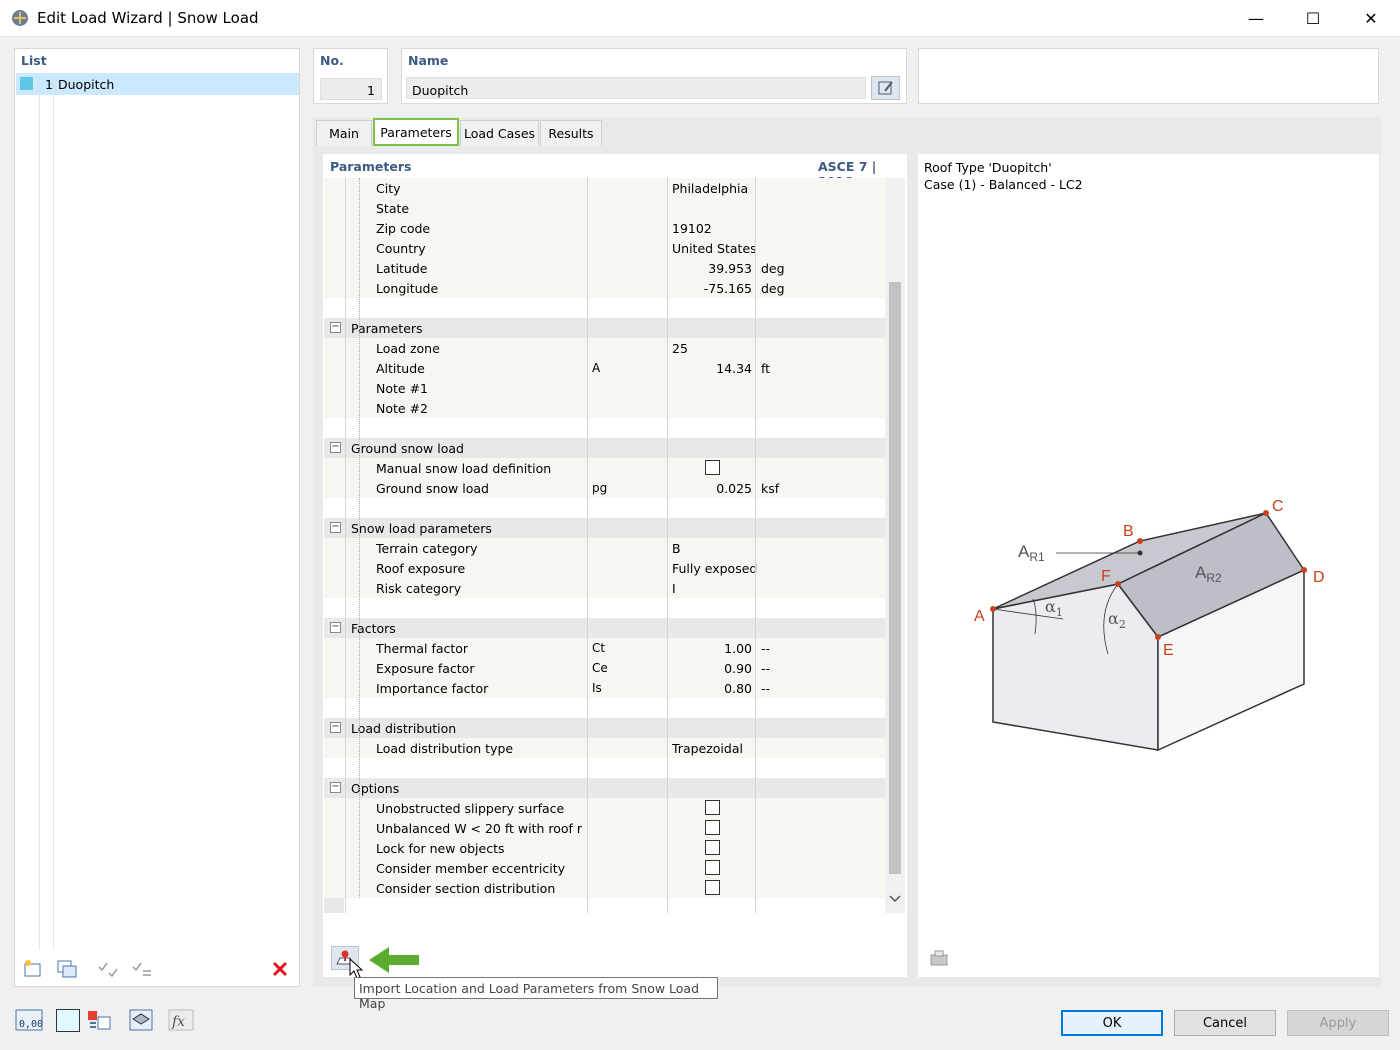 This screenshot has height=1050, width=1400. I want to click on exposure-factor-row: Exposure factor Ce 0.90 --, so click(604, 668).